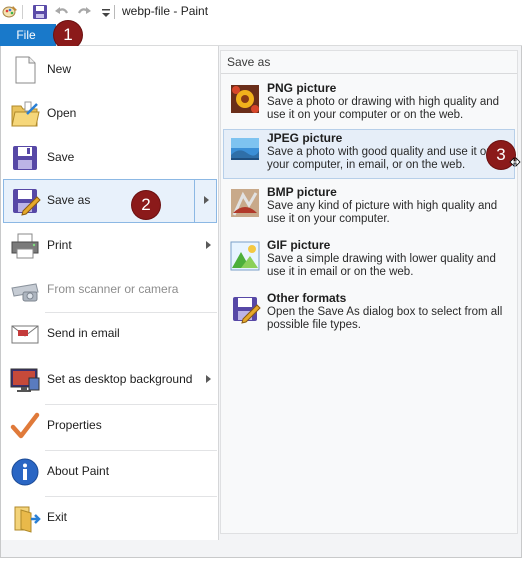  I want to click on redo-icon, so click(84, 12).